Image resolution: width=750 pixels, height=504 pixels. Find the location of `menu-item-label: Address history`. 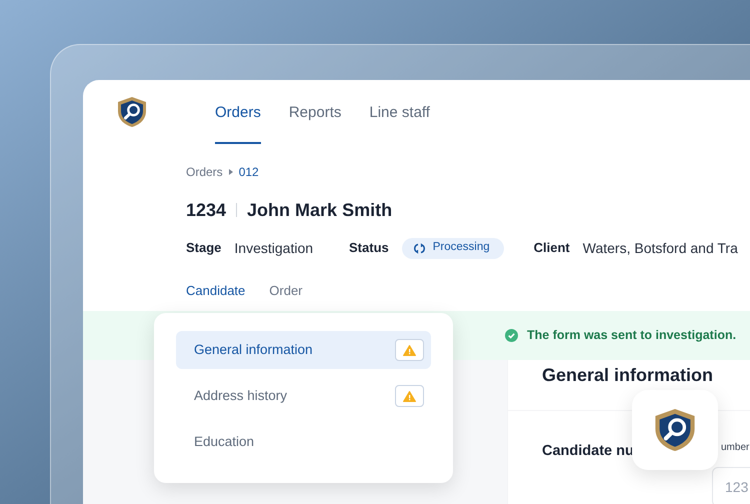

menu-item-label: Address history is located at coordinates (241, 395).